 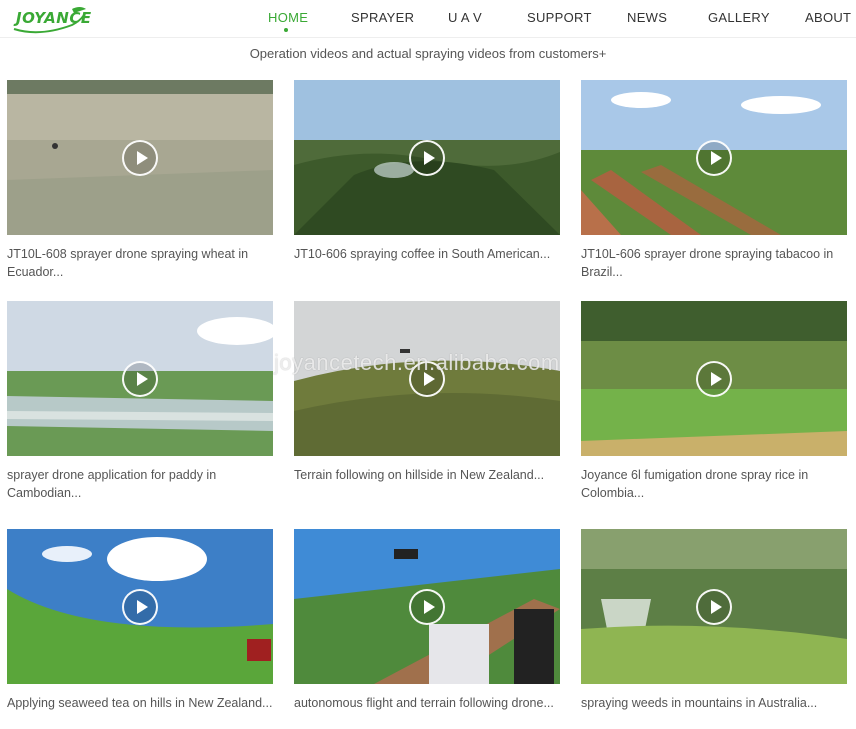 I want to click on active-nav-indicator, so click(x=286, y=30).